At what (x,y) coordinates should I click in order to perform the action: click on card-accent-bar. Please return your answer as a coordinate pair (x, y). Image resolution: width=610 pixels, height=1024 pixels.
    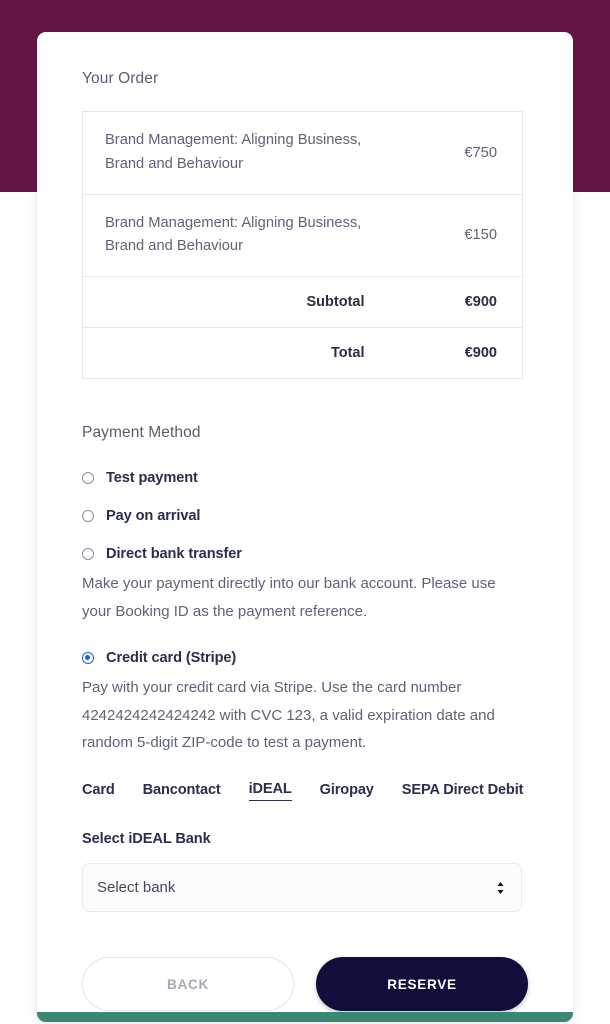
    Looking at the image, I should click on (305, 1017).